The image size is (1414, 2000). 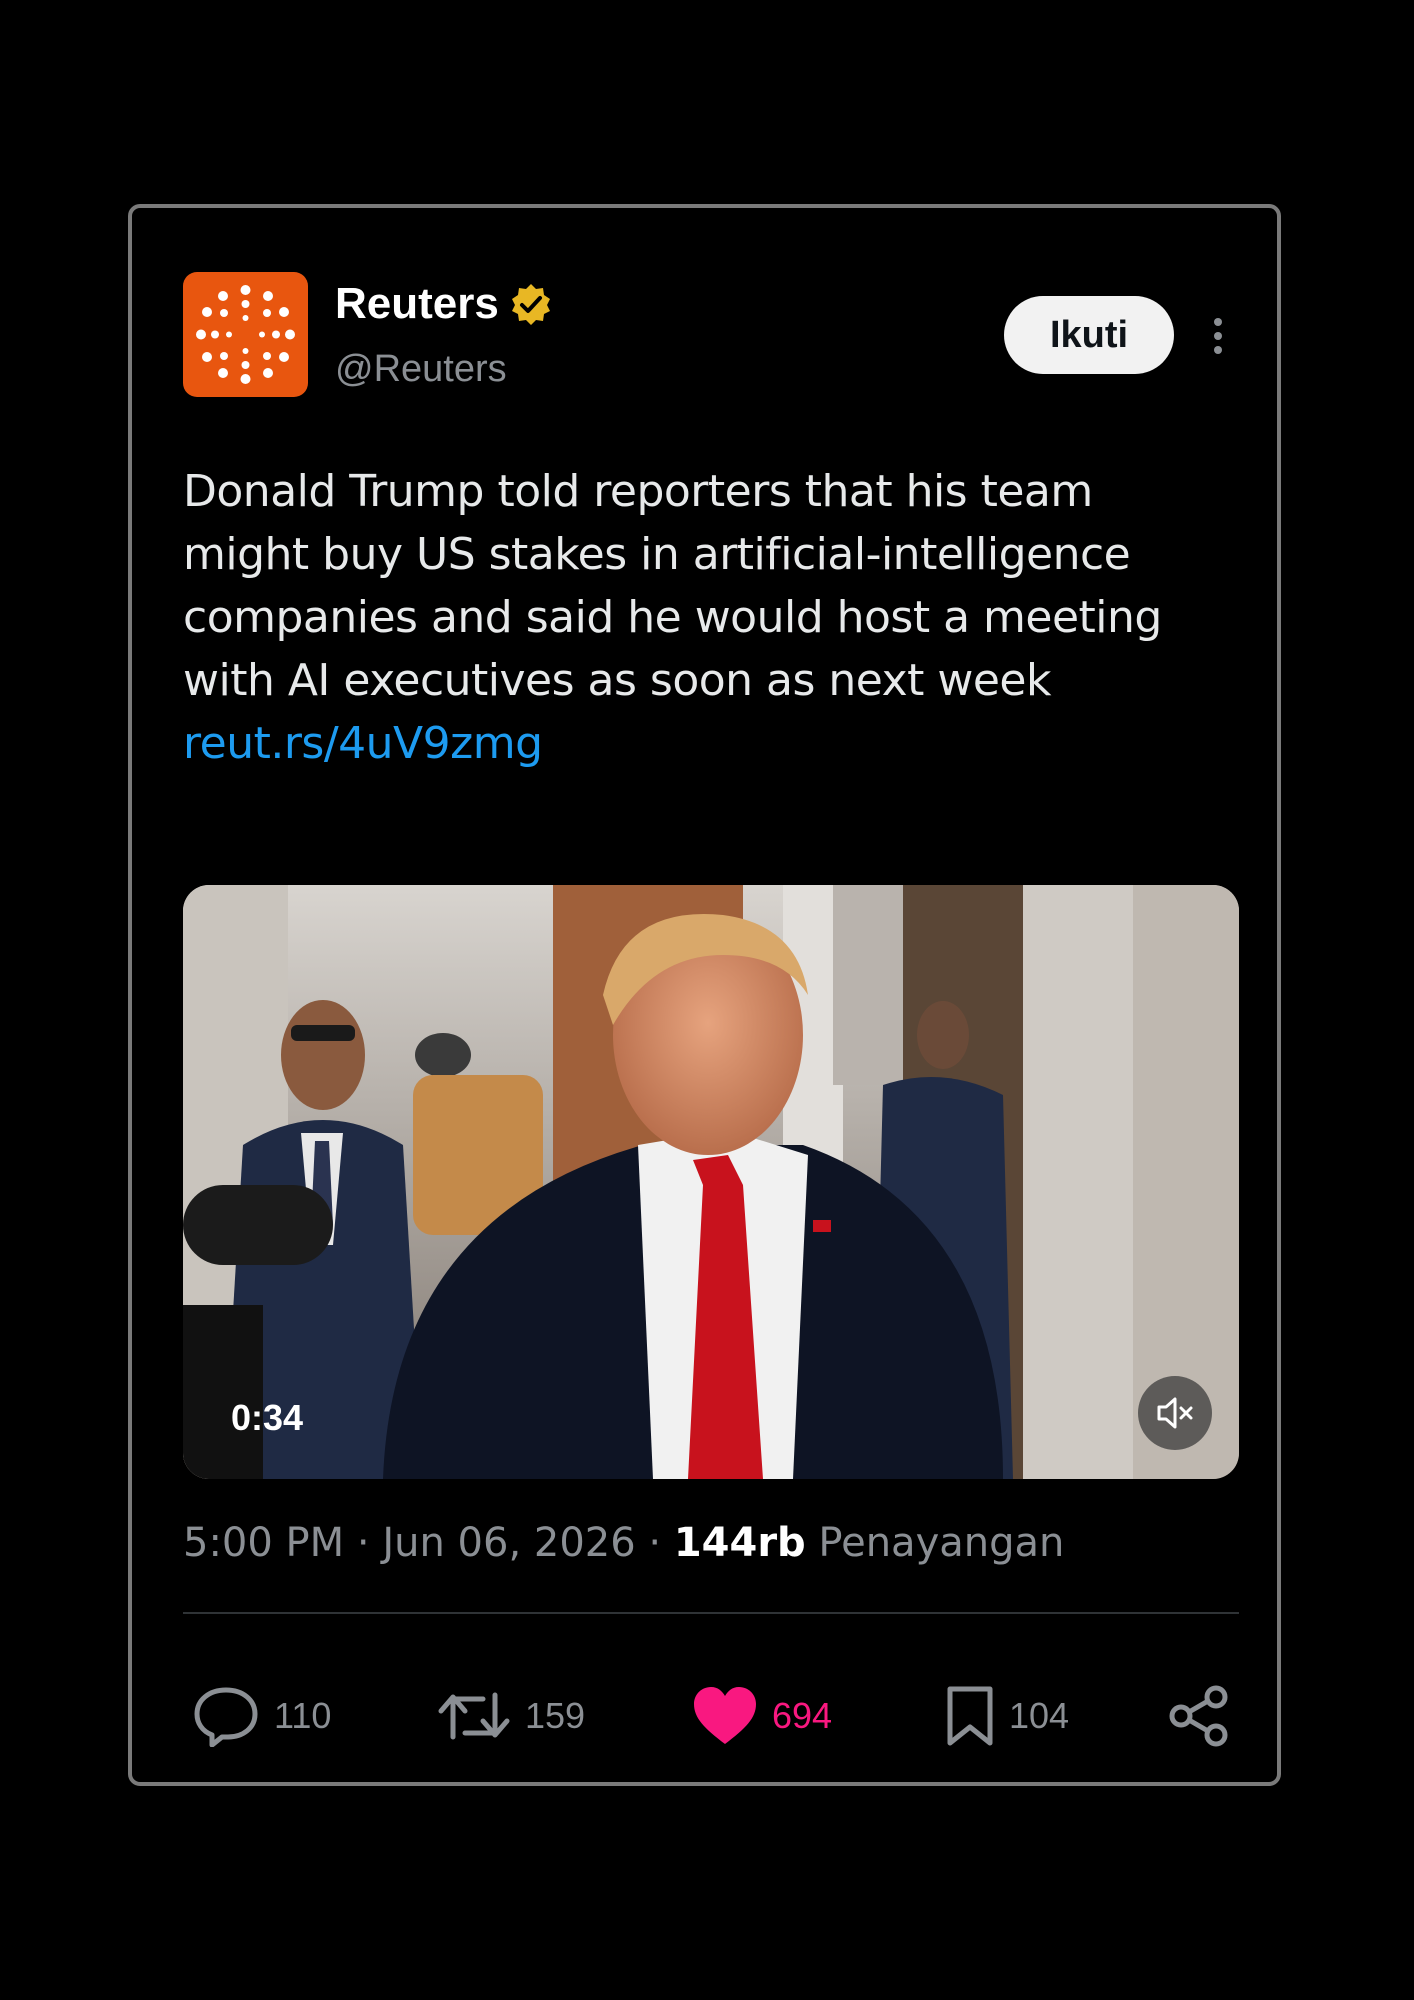 I want to click on like-count: 694, so click(x=802, y=1715).